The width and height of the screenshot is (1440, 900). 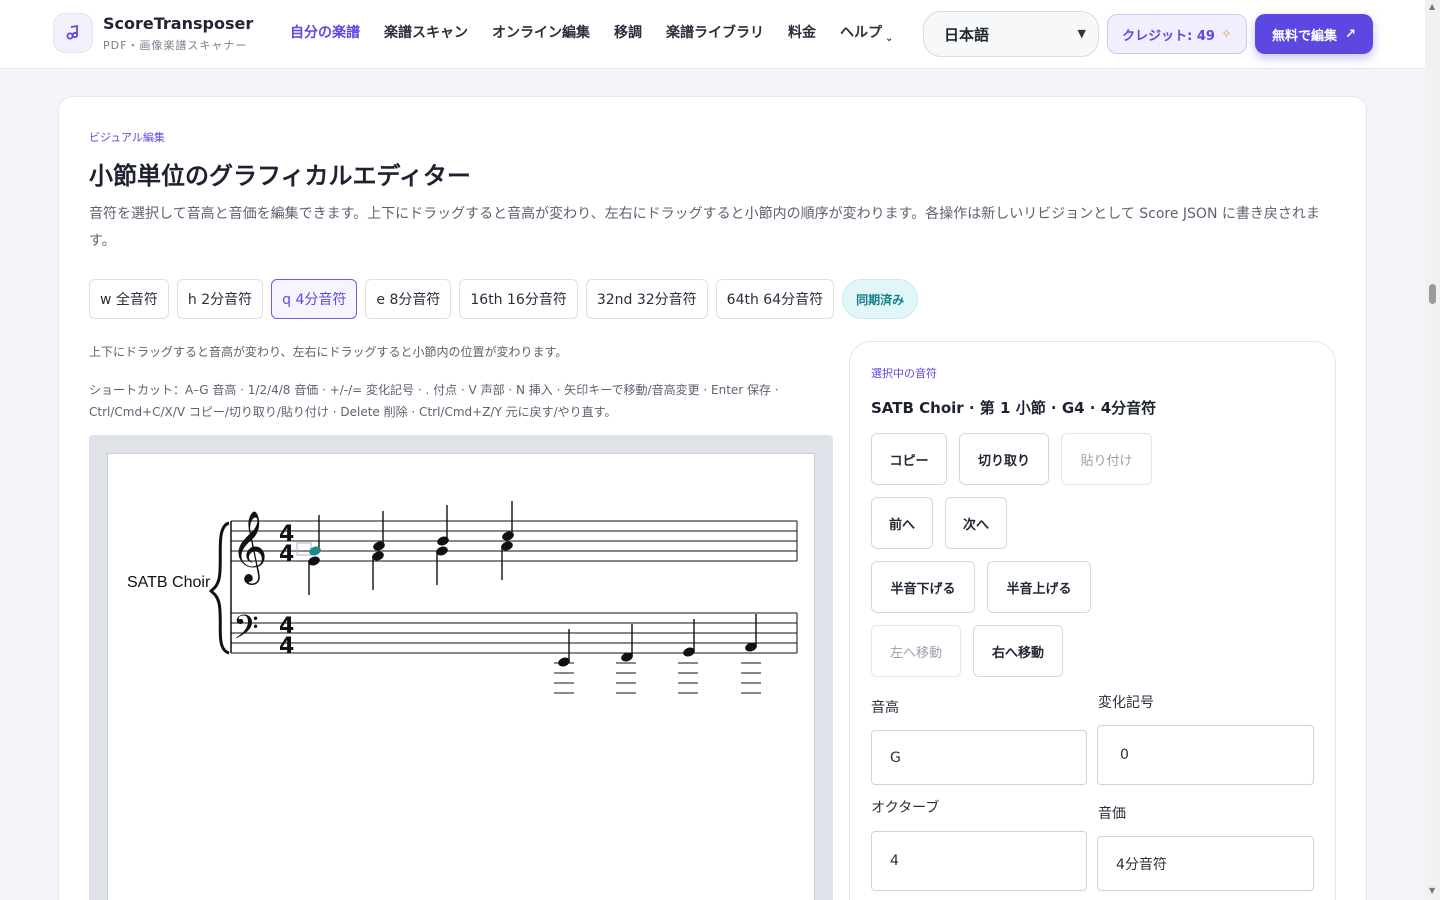 What do you see at coordinates (1011, 34) in the screenshot?
I see `language-select: 日本語 ▼` at bounding box center [1011, 34].